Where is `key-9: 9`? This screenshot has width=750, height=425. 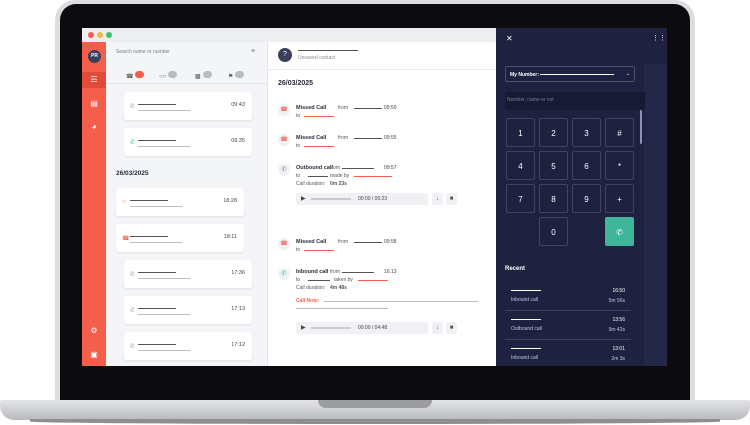 key-9: 9 is located at coordinates (586, 198).